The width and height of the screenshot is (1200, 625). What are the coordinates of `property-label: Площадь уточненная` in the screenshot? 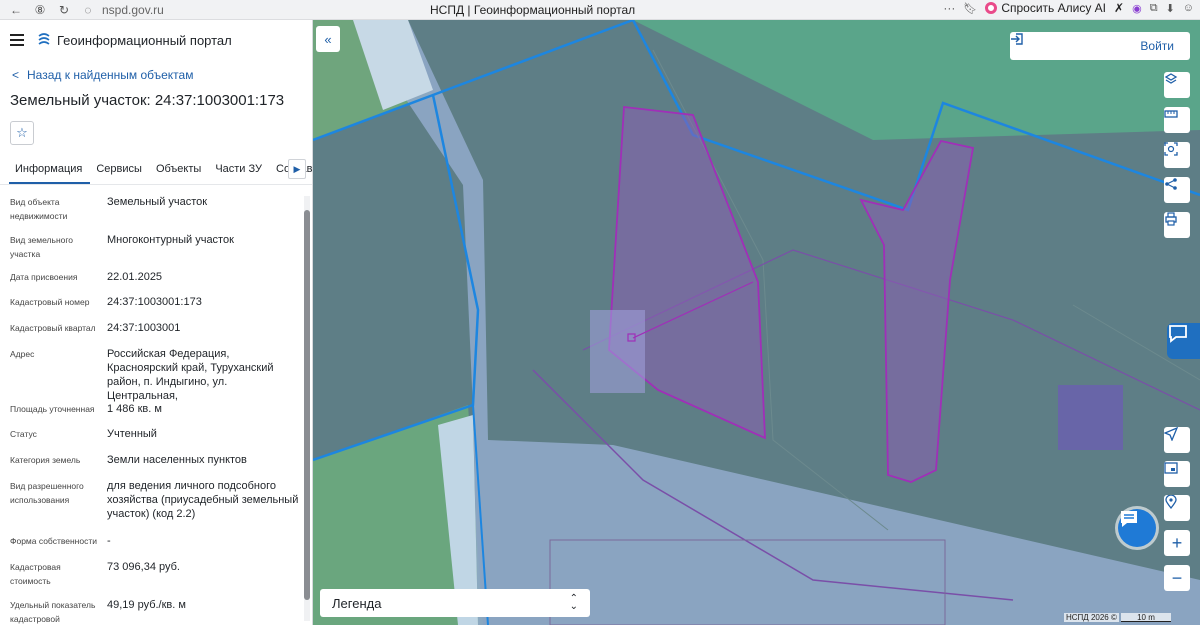 It's located at (52, 409).